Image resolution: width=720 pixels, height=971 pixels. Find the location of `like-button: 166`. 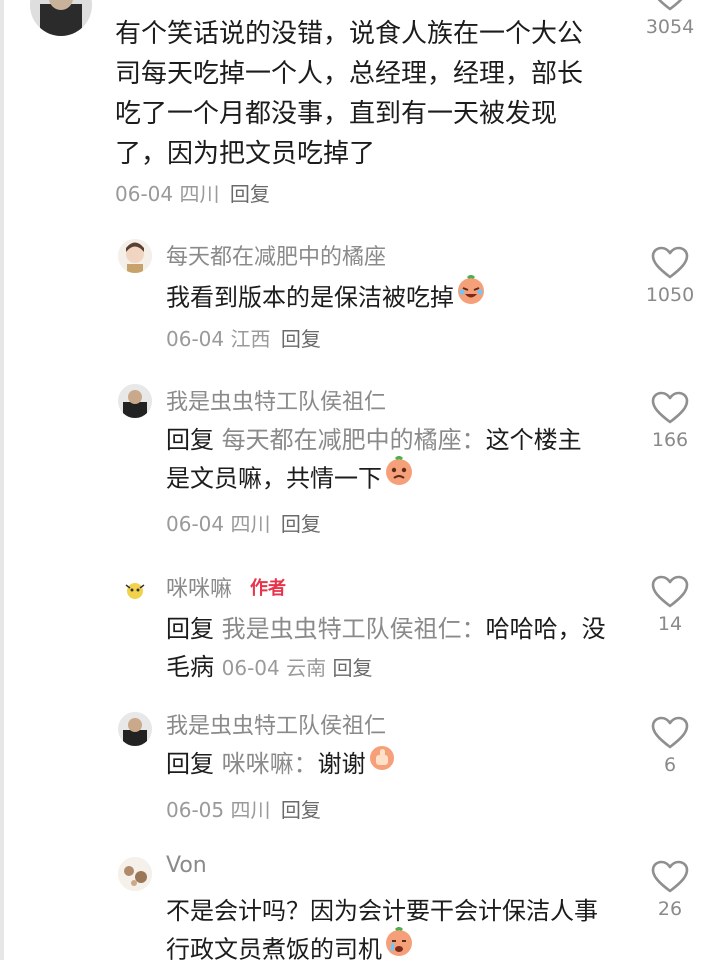

like-button: 166 is located at coordinates (670, 421).